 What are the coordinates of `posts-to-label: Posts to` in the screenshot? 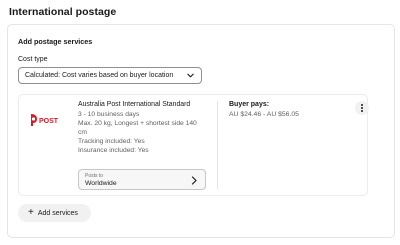 It's located at (94, 176).